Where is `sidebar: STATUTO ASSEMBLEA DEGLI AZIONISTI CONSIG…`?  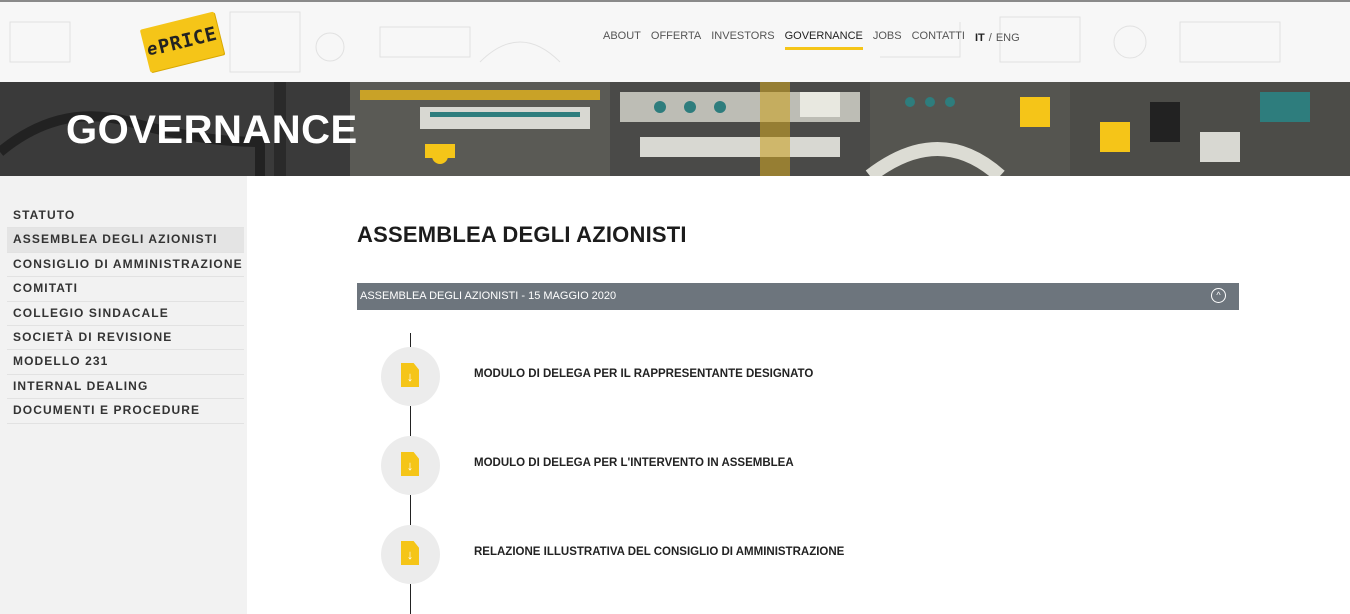
sidebar: STATUTO ASSEMBLEA DEGLI AZIONISTI CONSIG… is located at coordinates (123, 395).